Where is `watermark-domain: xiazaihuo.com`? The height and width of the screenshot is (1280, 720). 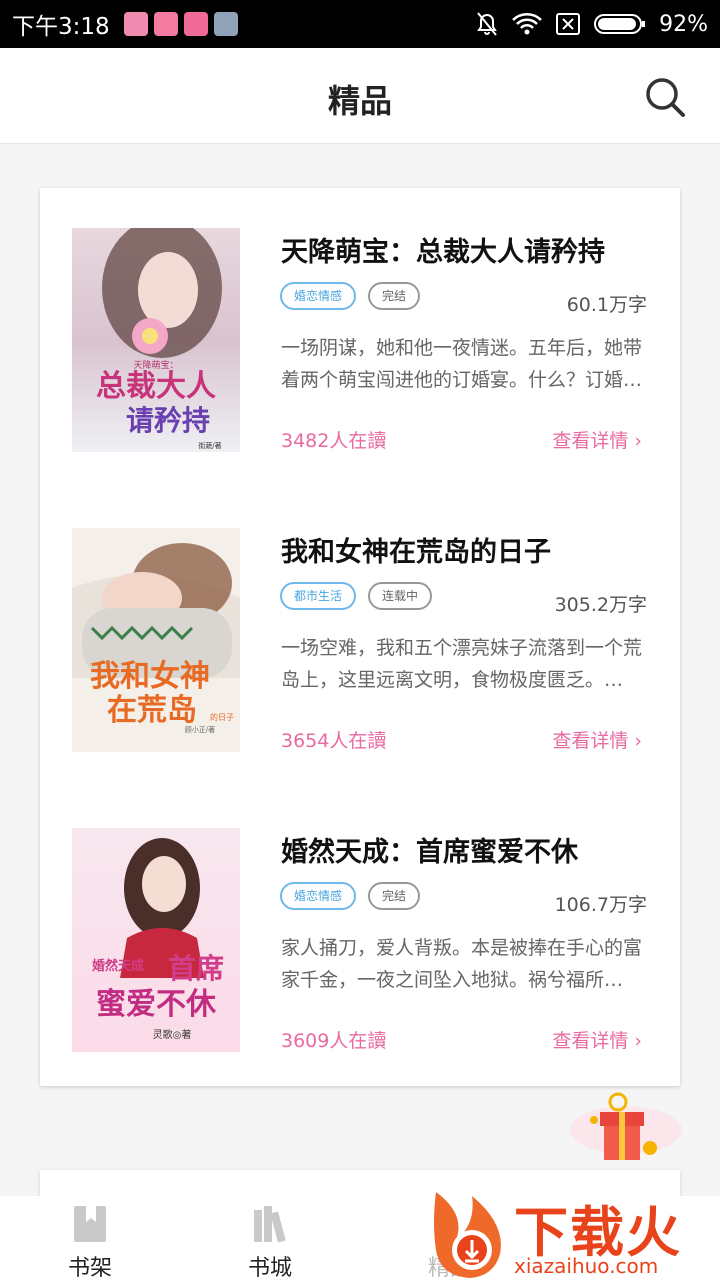
watermark-domain: xiazaihuo.com is located at coordinates (586, 1266).